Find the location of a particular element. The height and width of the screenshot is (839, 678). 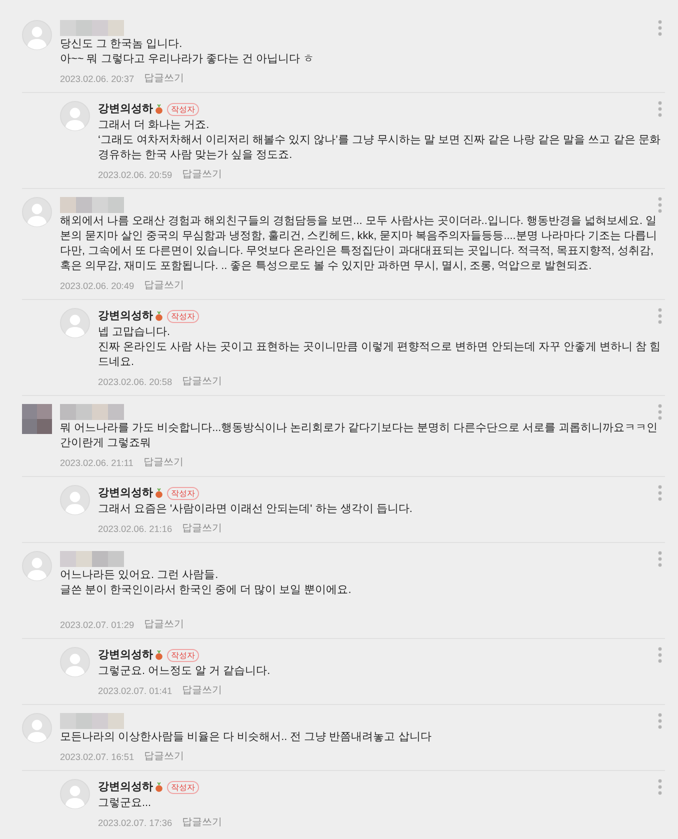

comment-text: 당신도 그 한국놈 입니다. 아~~ 뭐 그렇다고 우리나라가 좋다는 건 아닙니다 ㅎ is located at coordinates (187, 52).